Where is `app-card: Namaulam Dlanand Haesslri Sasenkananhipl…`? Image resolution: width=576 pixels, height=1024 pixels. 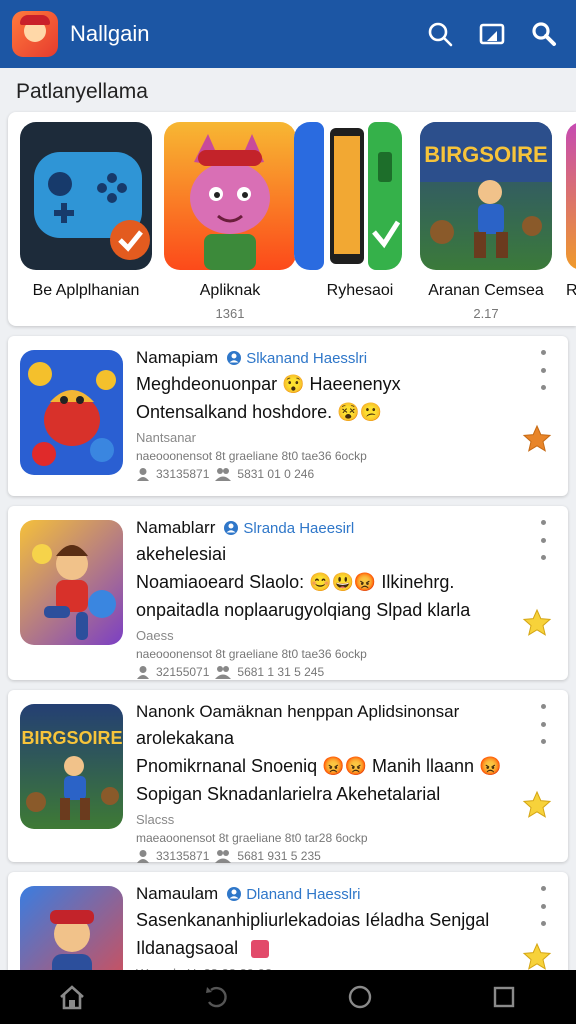 app-card: Namaulam Dlanand Haesslri Sasenkananhipl… is located at coordinates (288, 927).